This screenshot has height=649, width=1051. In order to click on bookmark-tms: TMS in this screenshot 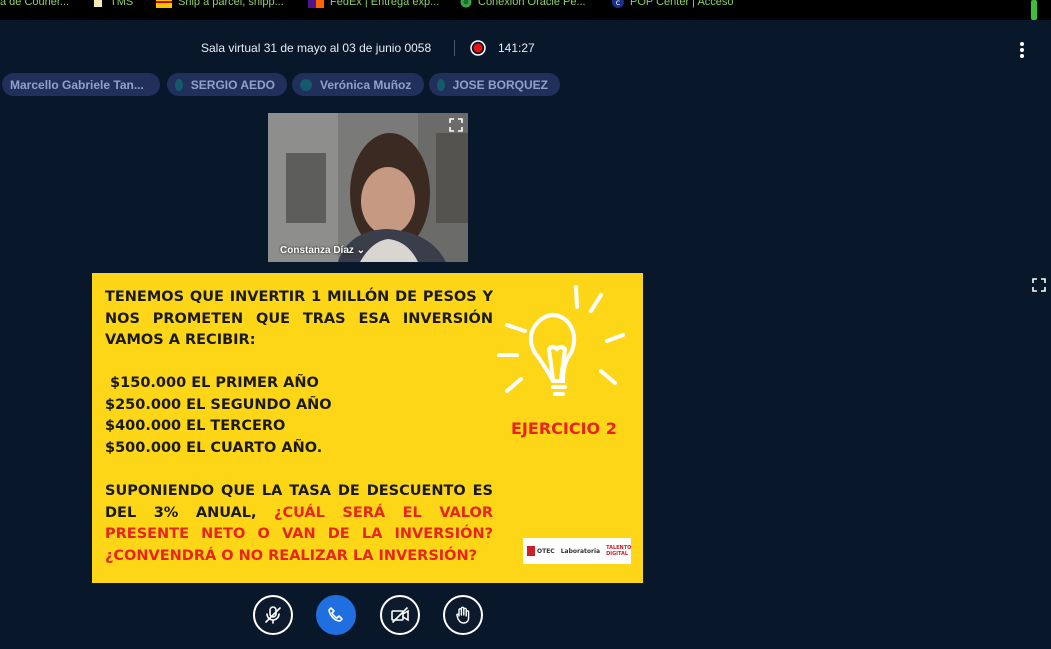, I will do `click(112, 4)`.